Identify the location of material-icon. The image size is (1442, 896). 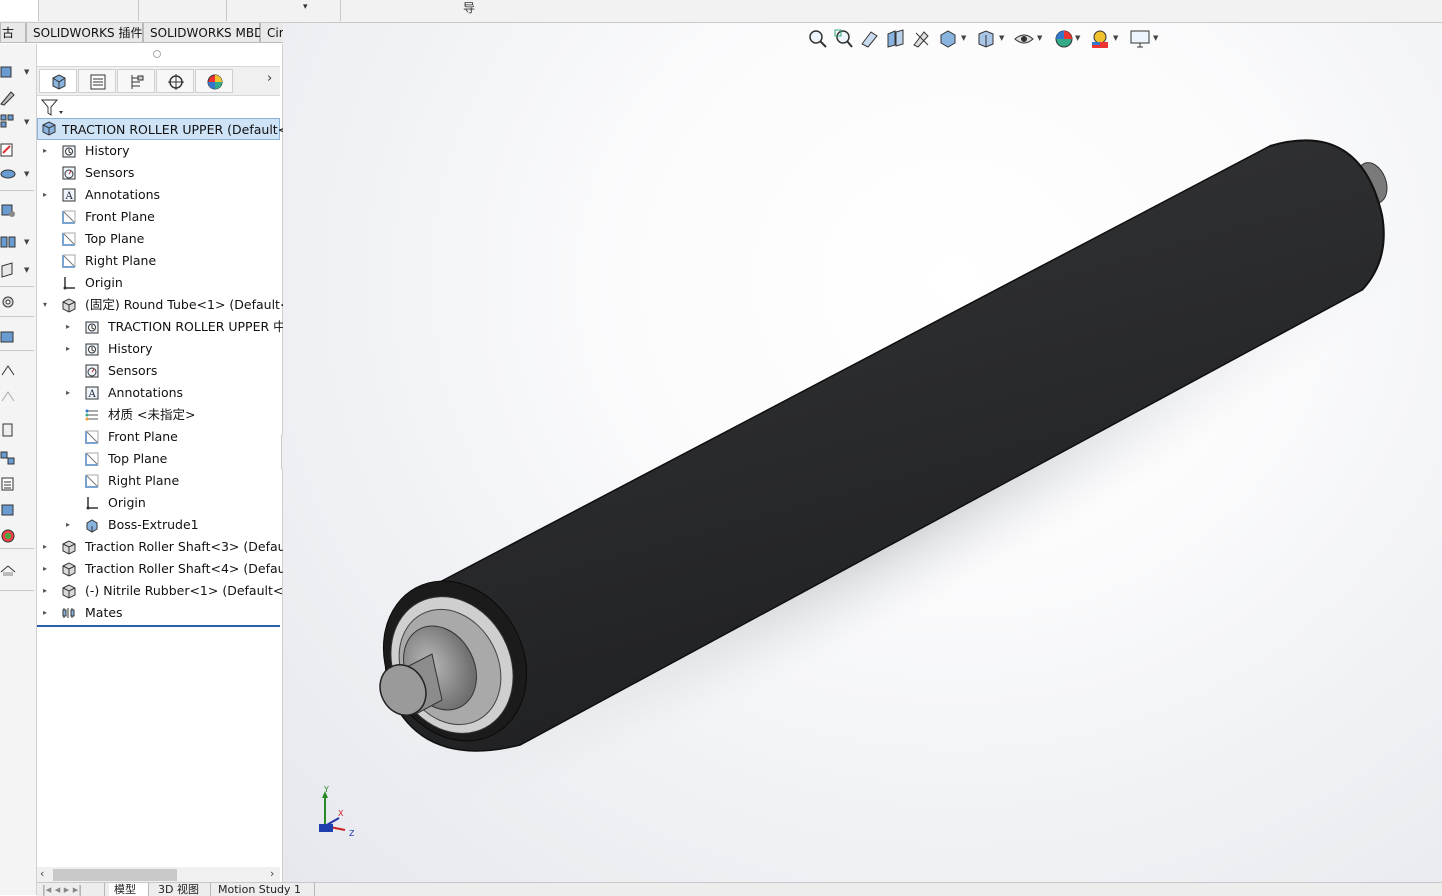
(91, 415).